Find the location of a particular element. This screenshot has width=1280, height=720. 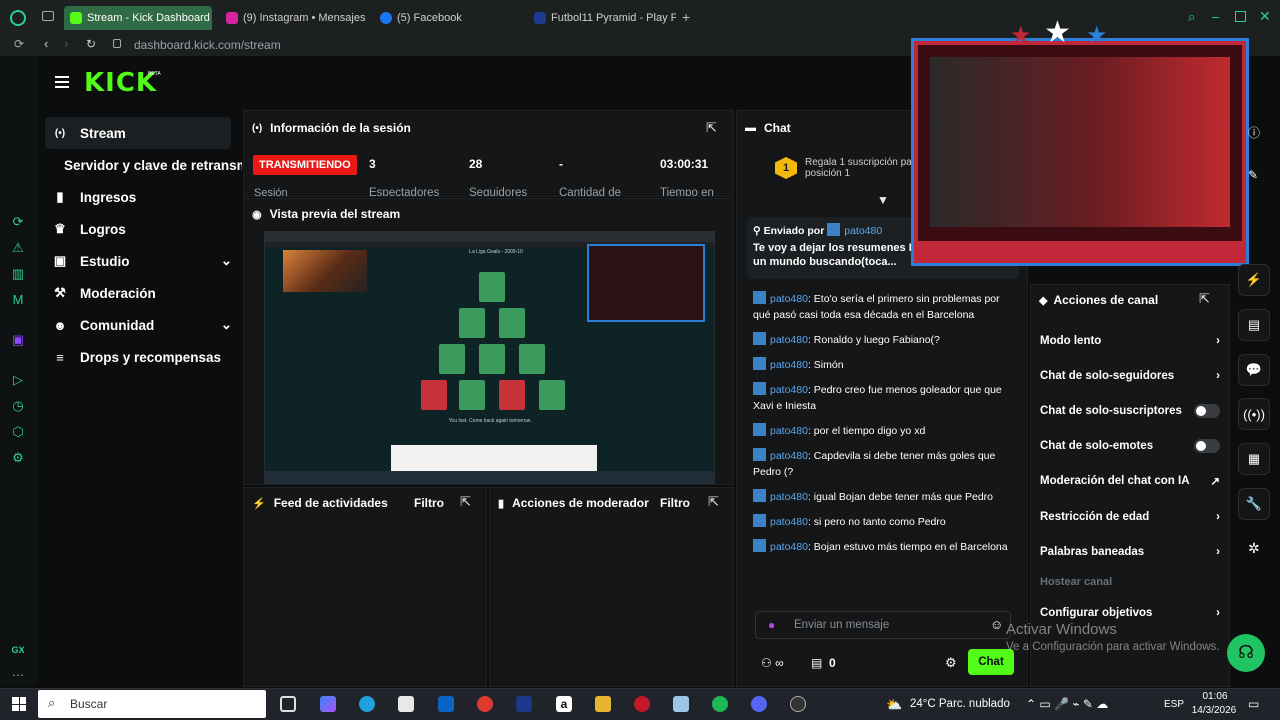

notifications-icon: ▭ is located at coordinates (1253, 704).